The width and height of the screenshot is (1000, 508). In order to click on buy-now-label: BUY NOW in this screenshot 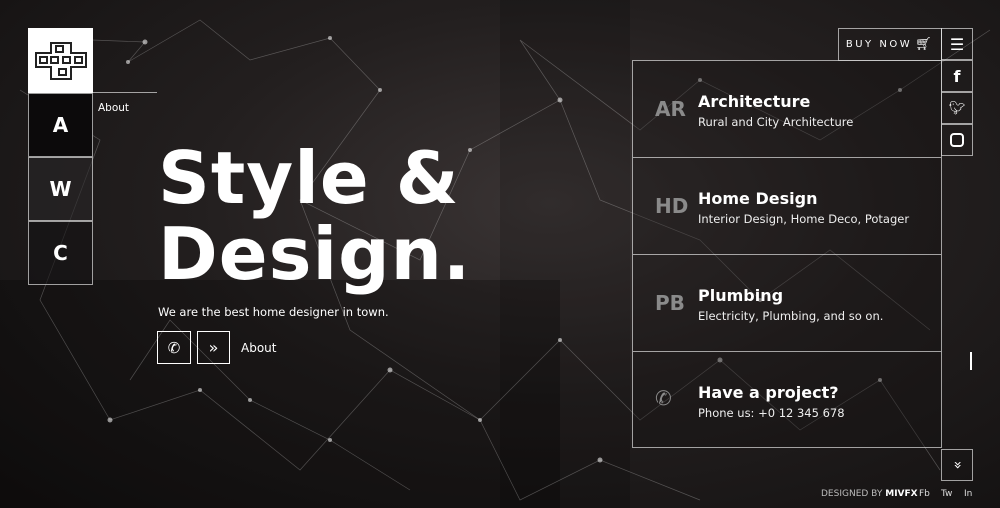, I will do `click(879, 44)`.